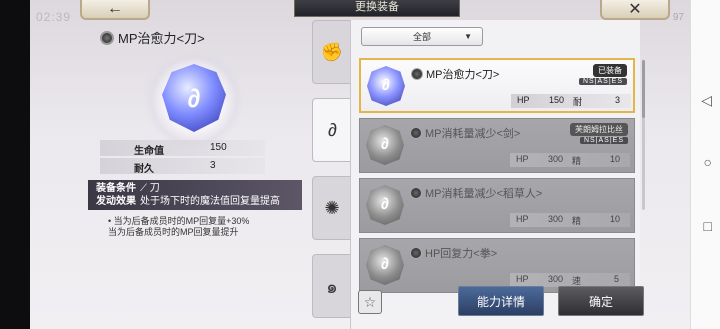 Image resolution: width=720 pixels, height=329 pixels. I want to click on ability-detail-label: 能力详情, so click(500, 301).